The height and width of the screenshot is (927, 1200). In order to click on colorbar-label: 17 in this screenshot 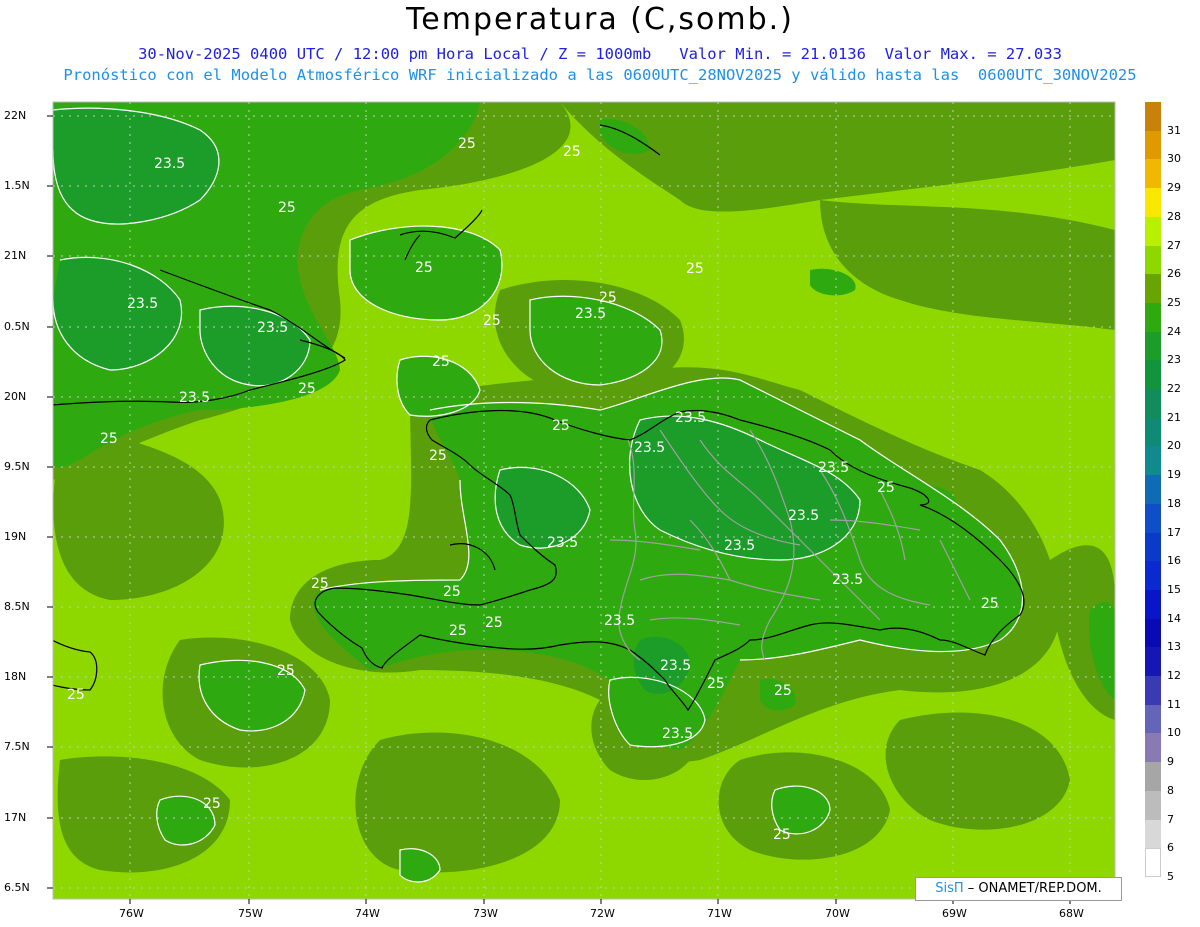, I will do `click(1174, 532)`.